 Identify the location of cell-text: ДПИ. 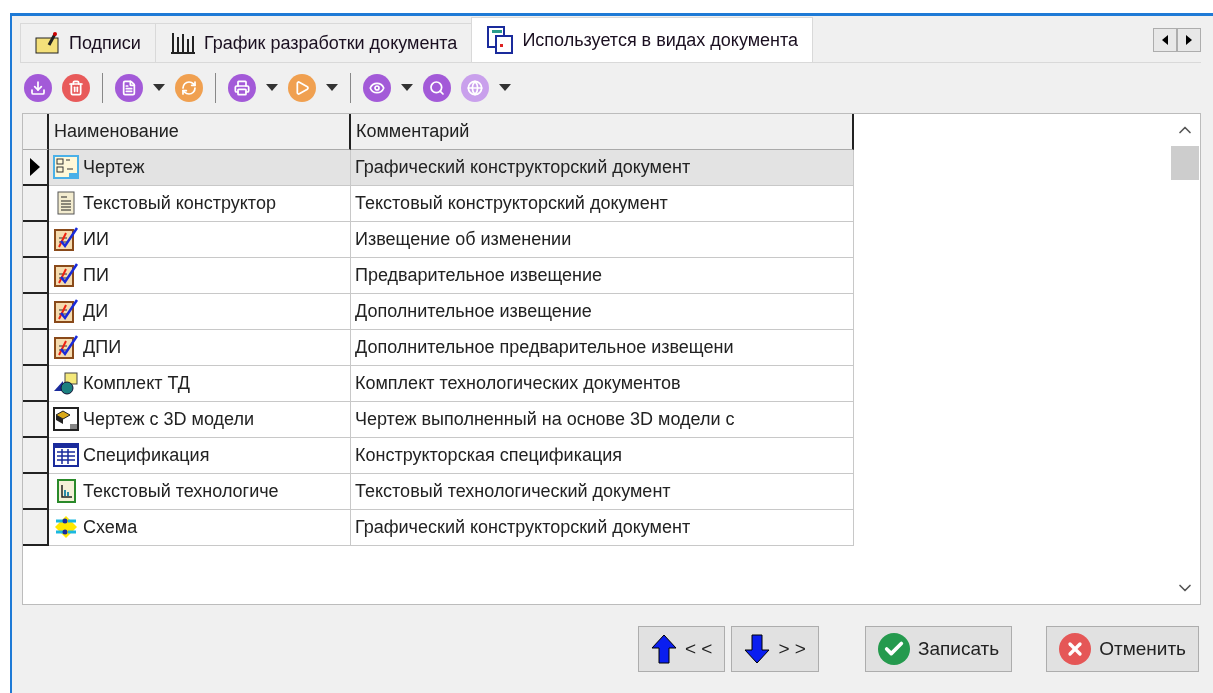
(102, 347).